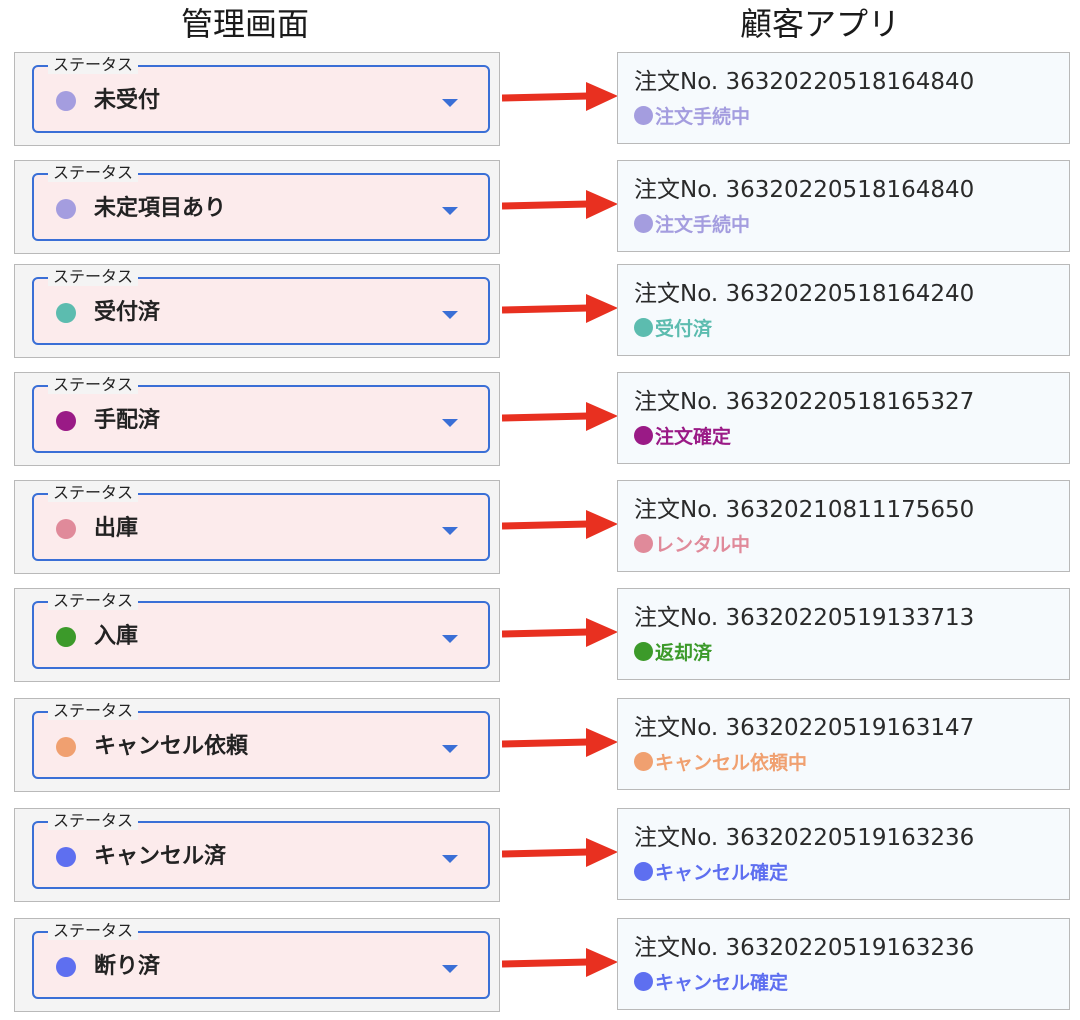  Describe the element at coordinates (160, 208) in the screenshot. I see `status-select-value: 未定項目あり` at that location.